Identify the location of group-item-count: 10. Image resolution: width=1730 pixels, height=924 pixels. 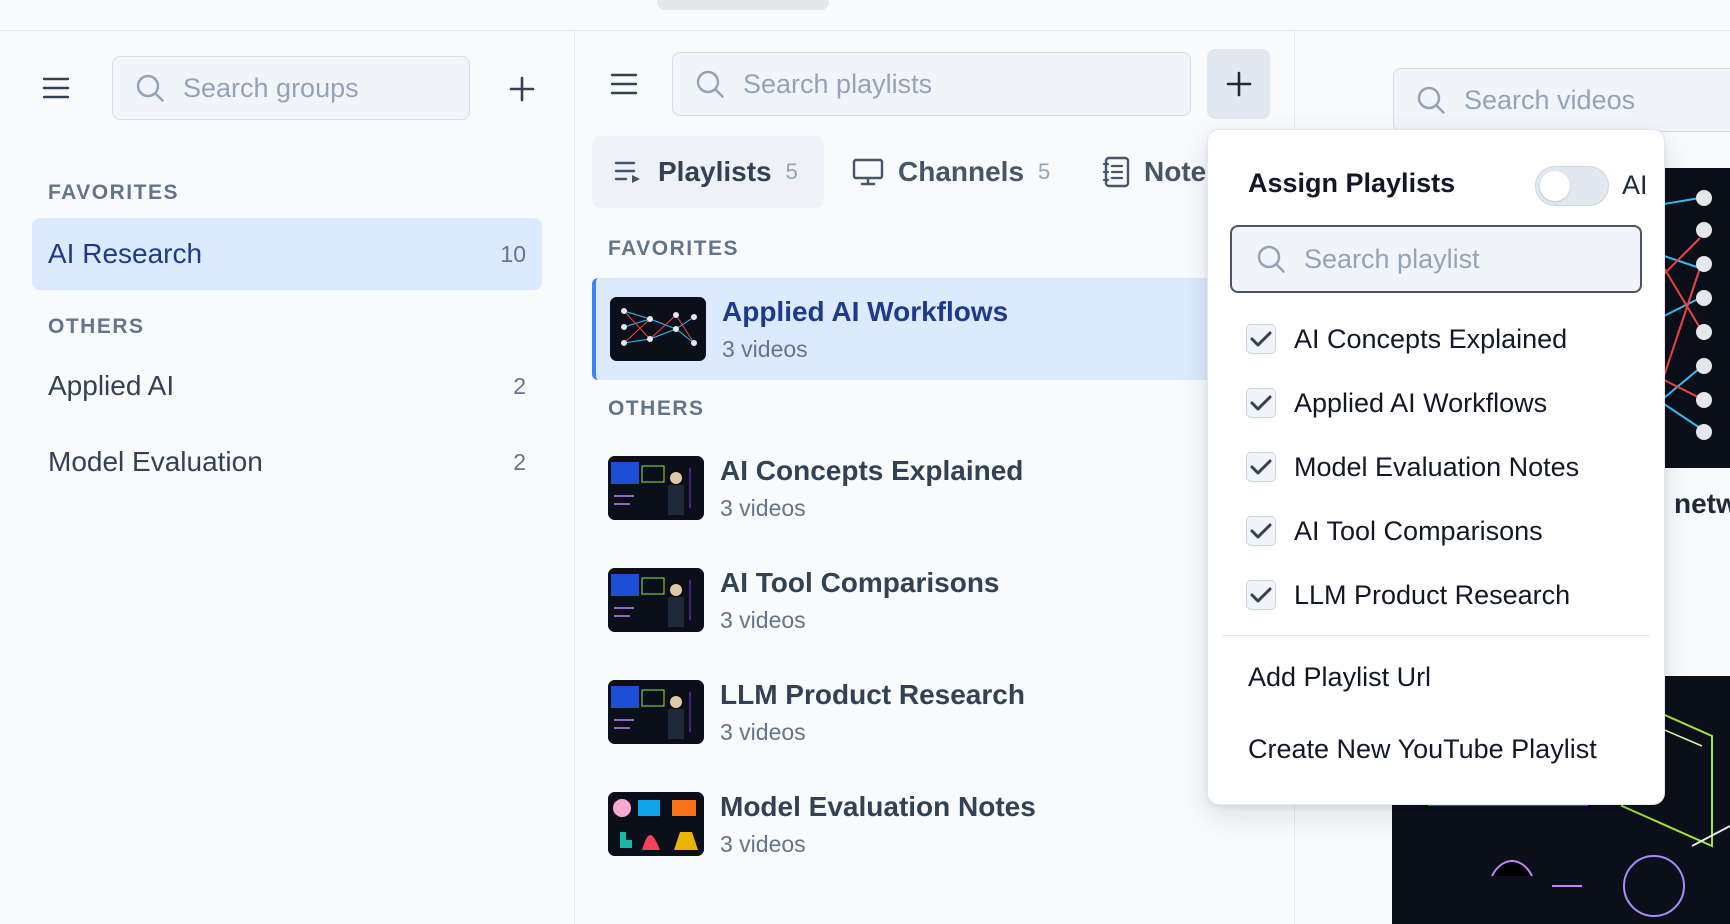
(513, 253).